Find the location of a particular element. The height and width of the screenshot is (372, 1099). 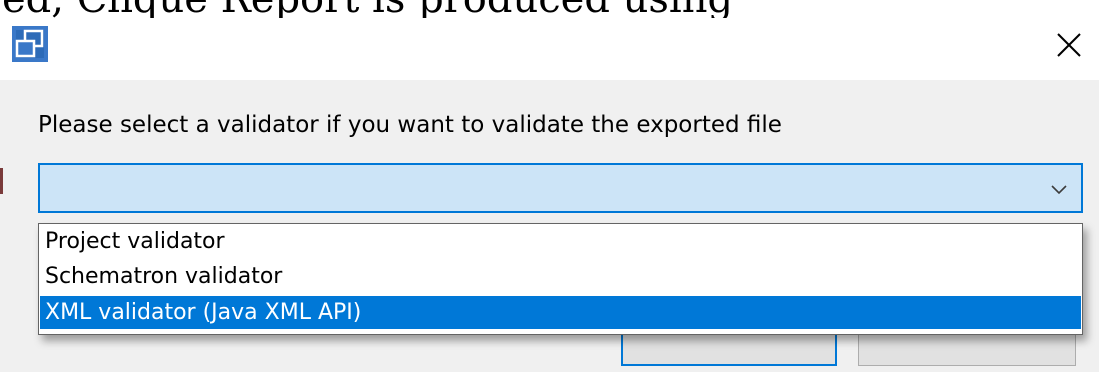

background-document-text: ed, Cliqué Report is produced using is located at coordinates (367, 9).